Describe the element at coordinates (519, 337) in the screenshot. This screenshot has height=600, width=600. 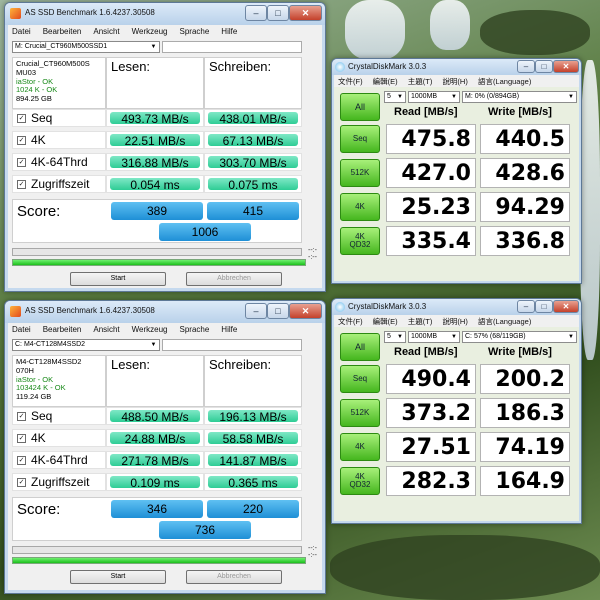
I see `drive-select: C: 57% (68/119GB) ▼` at that location.